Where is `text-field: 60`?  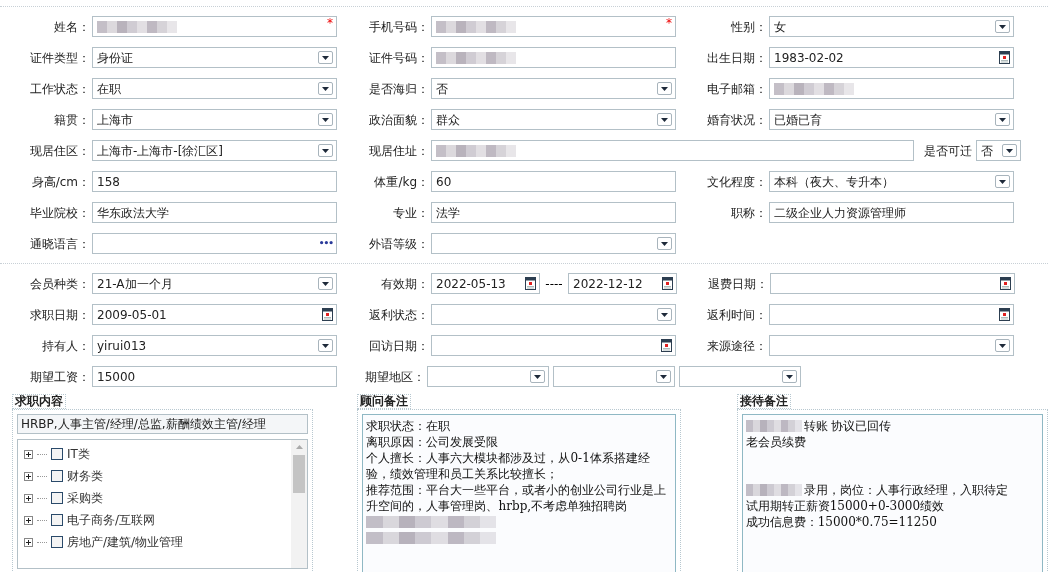
text-field: 60 is located at coordinates (553, 181).